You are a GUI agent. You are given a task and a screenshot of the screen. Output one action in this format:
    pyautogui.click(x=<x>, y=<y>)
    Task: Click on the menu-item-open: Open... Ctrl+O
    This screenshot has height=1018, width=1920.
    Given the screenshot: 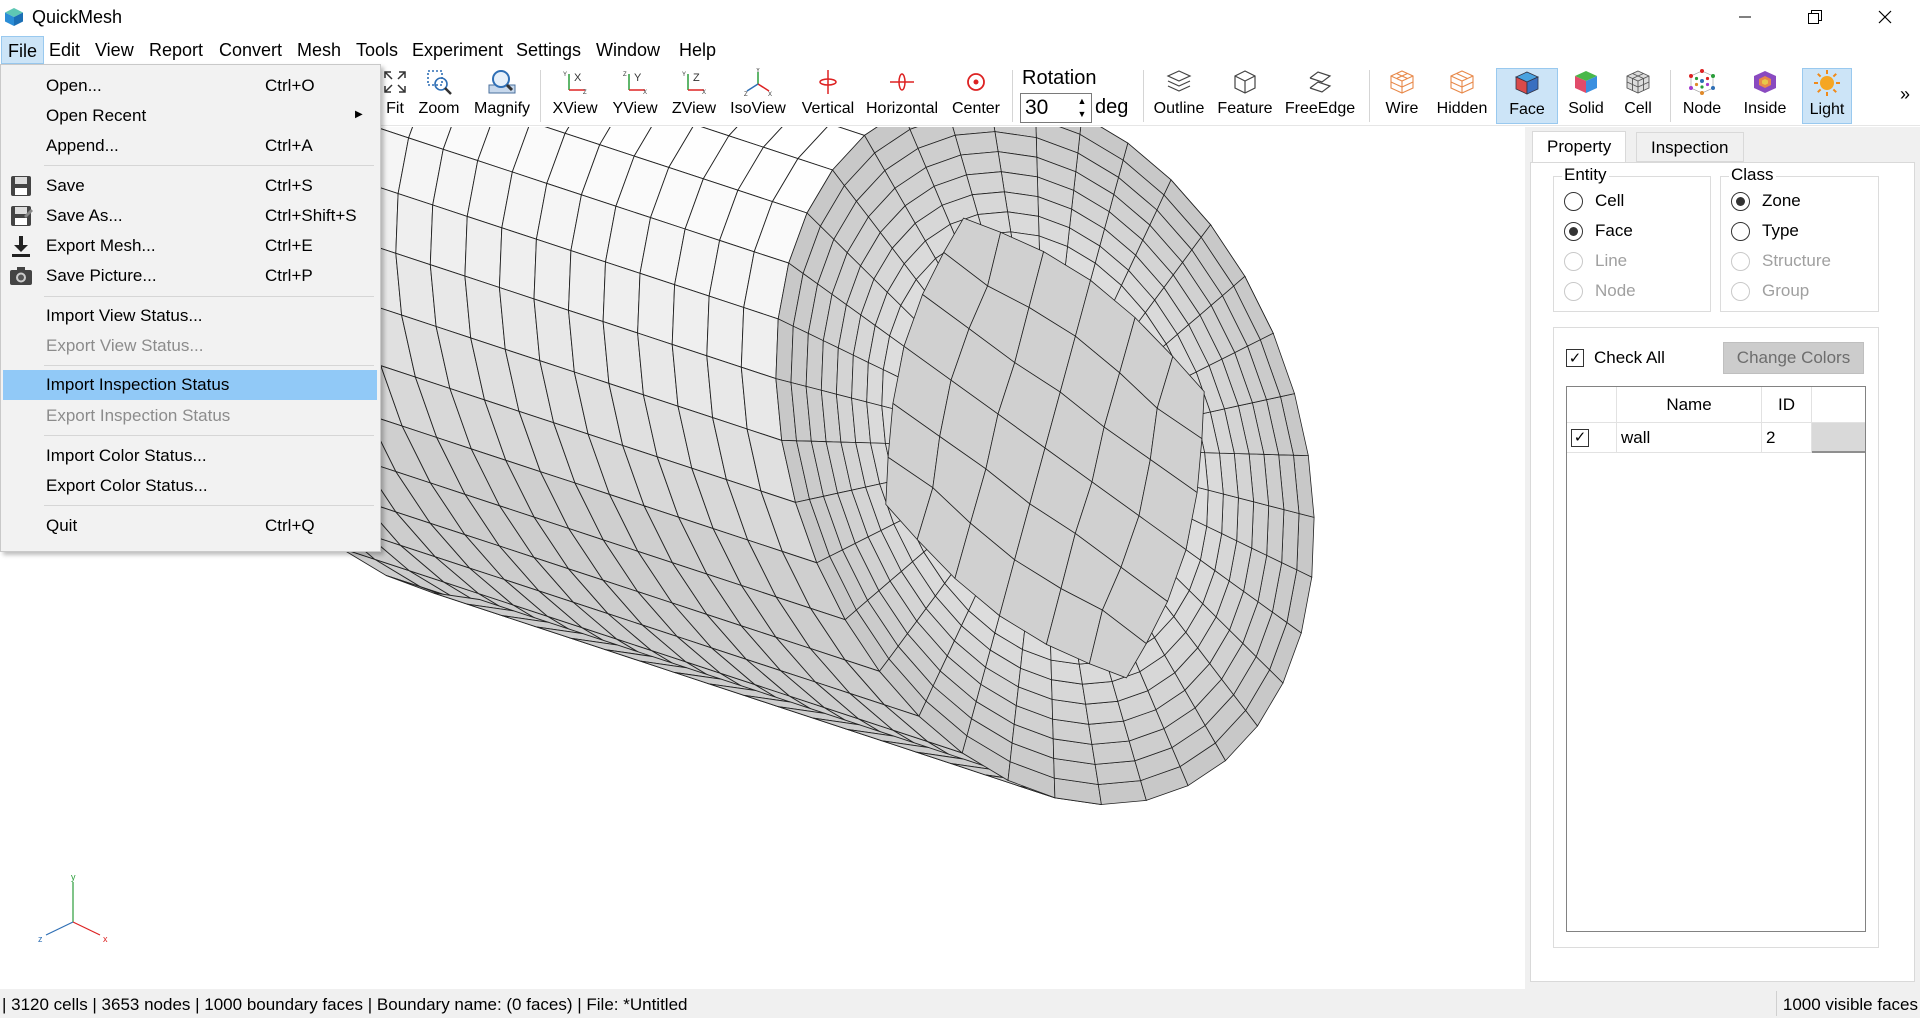 What is the action you would take?
    pyautogui.click(x=190, y=86)
    